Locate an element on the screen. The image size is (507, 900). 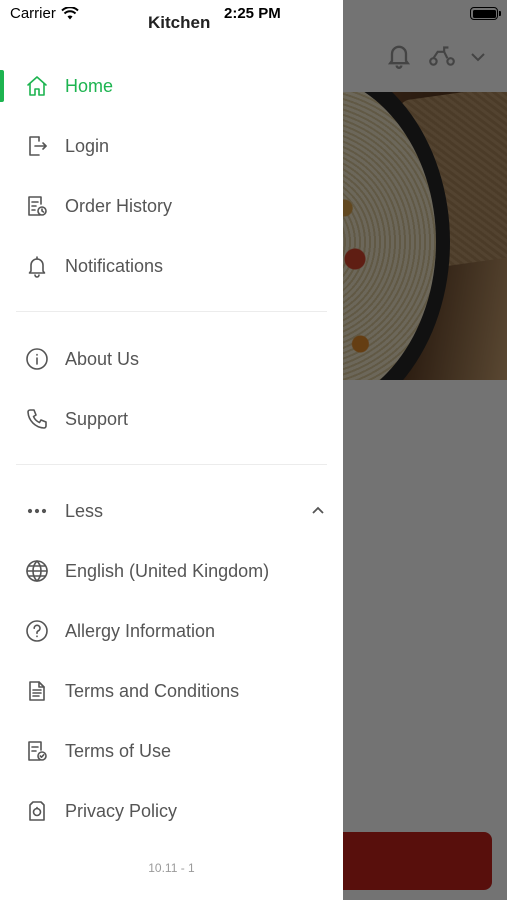
app-version: 10.11 - 1 is located at coordinates (171, 868).